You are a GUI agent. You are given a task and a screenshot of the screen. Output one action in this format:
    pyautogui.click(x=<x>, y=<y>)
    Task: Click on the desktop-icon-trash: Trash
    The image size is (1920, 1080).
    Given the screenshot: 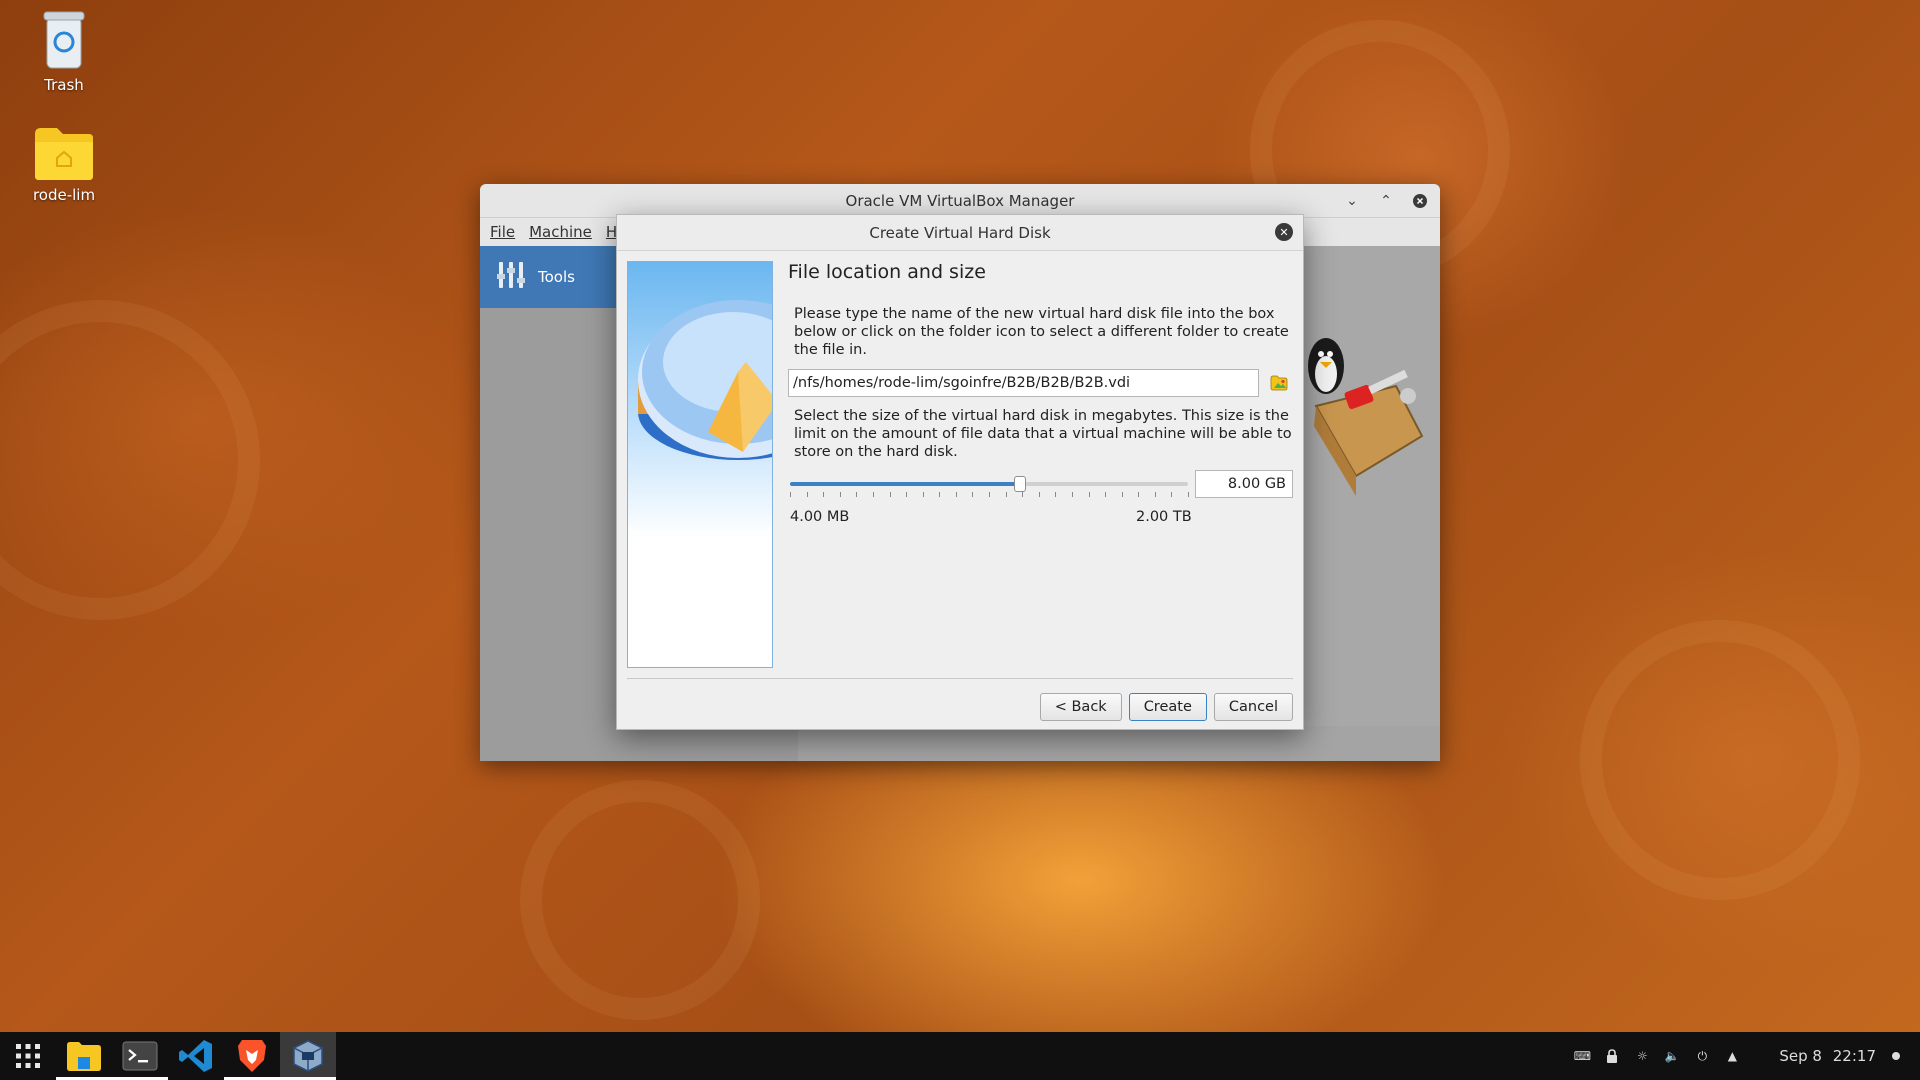 What is the action you would take?
    pyautogui.click(x=64, y=51)
    